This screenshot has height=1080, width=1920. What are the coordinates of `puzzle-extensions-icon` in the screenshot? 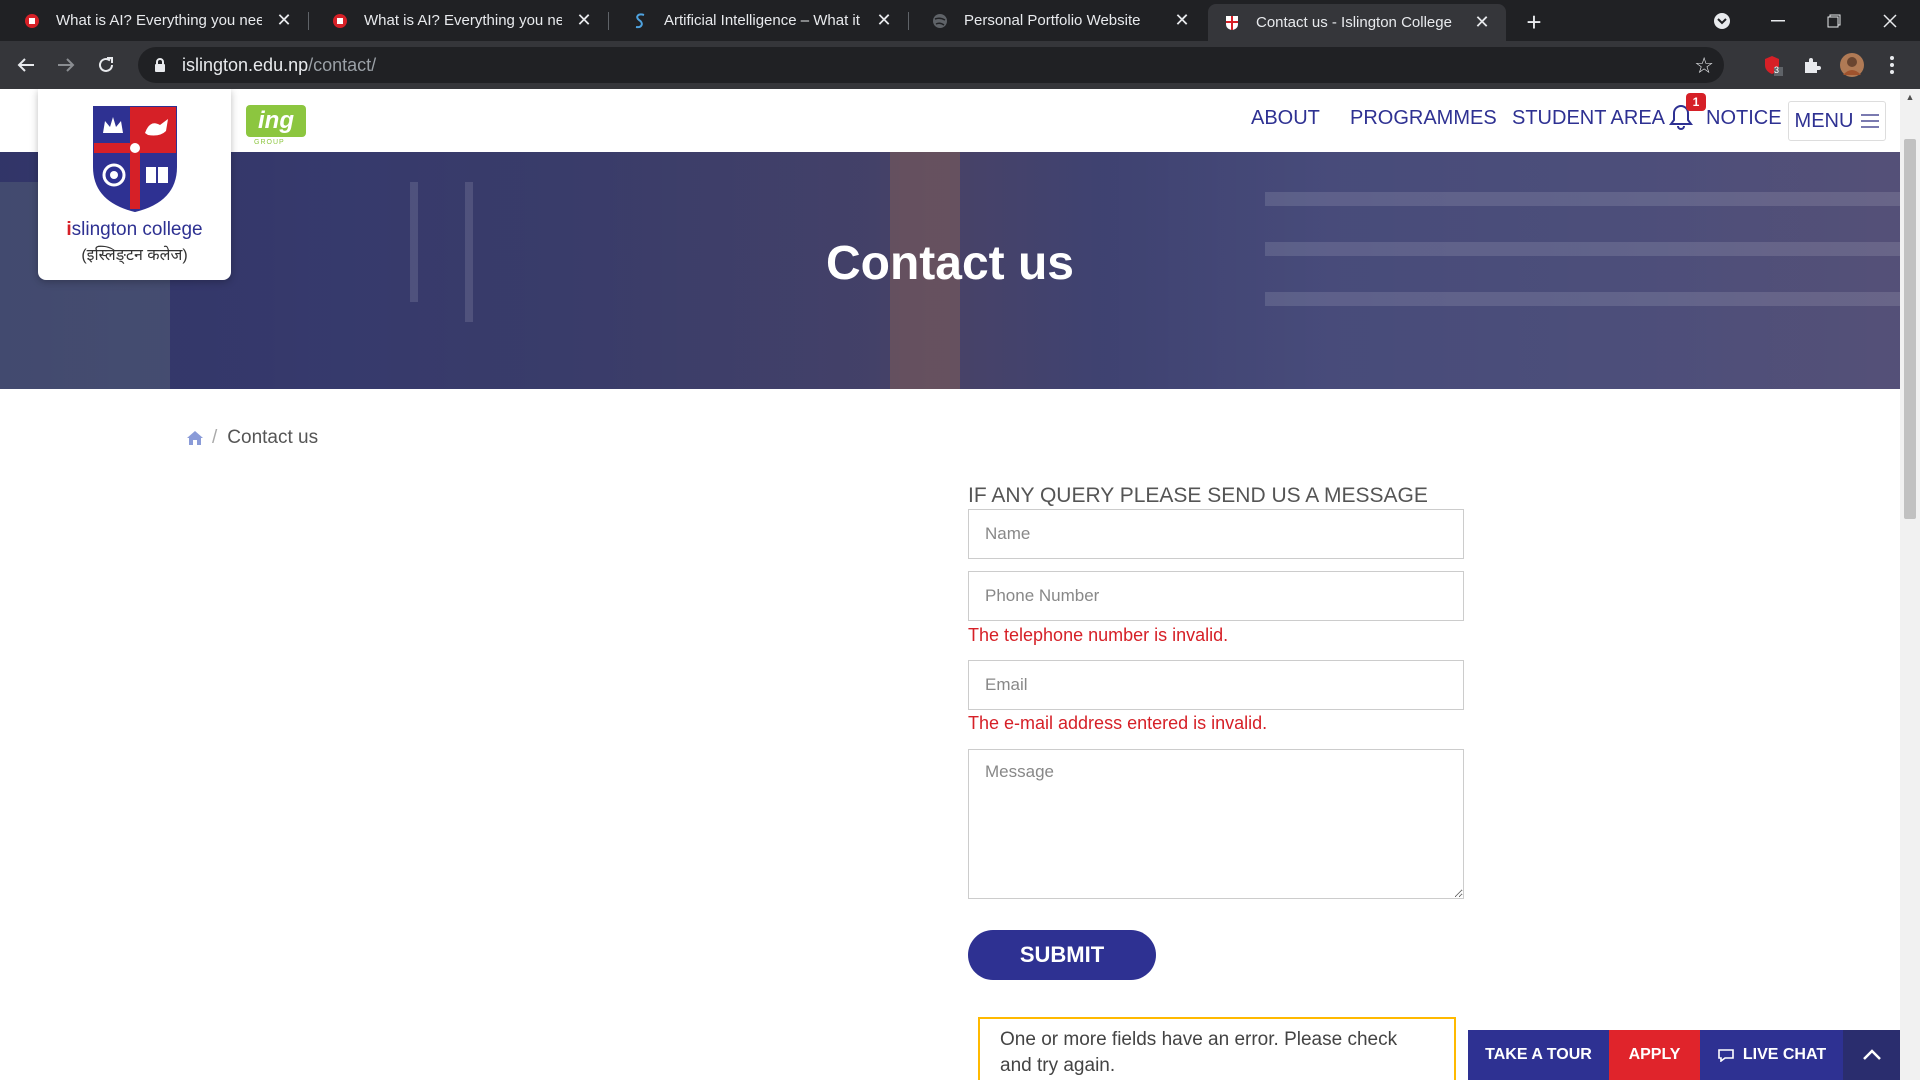 It's located at (1812, 65).